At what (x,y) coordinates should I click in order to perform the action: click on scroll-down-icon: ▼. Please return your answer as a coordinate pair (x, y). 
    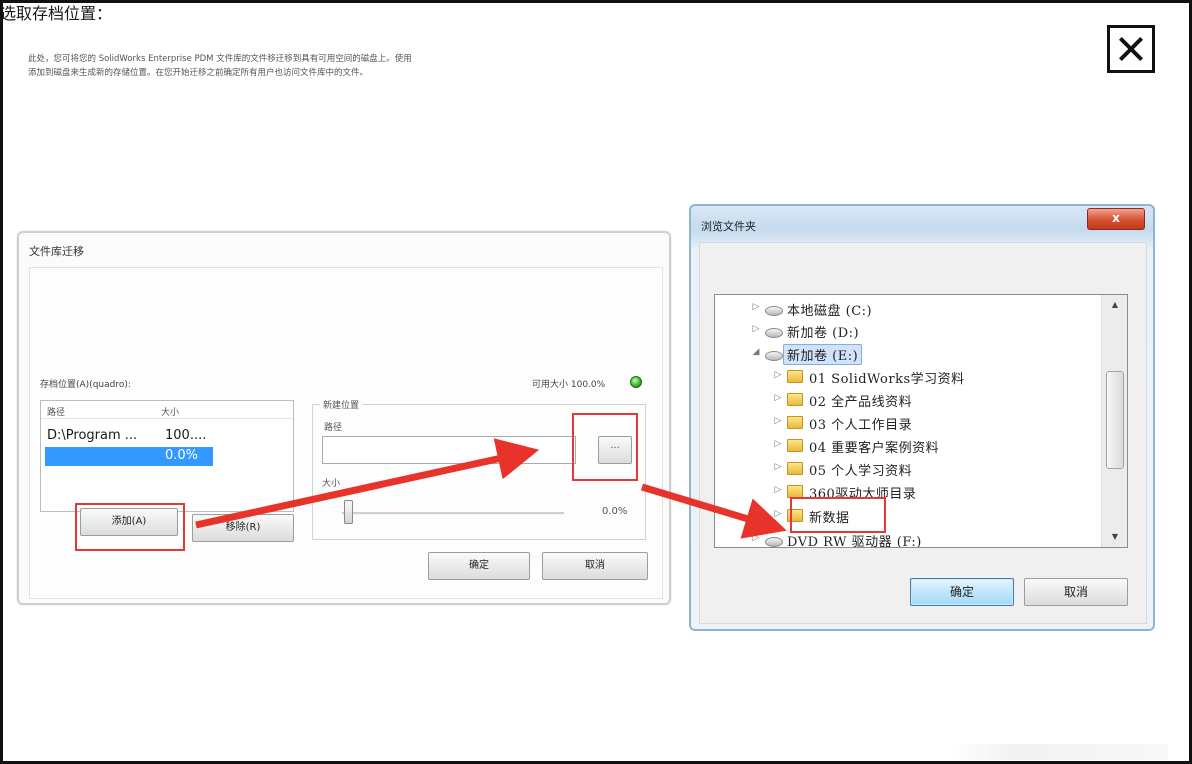
    Looking at the image, I should click on (1115, 537).